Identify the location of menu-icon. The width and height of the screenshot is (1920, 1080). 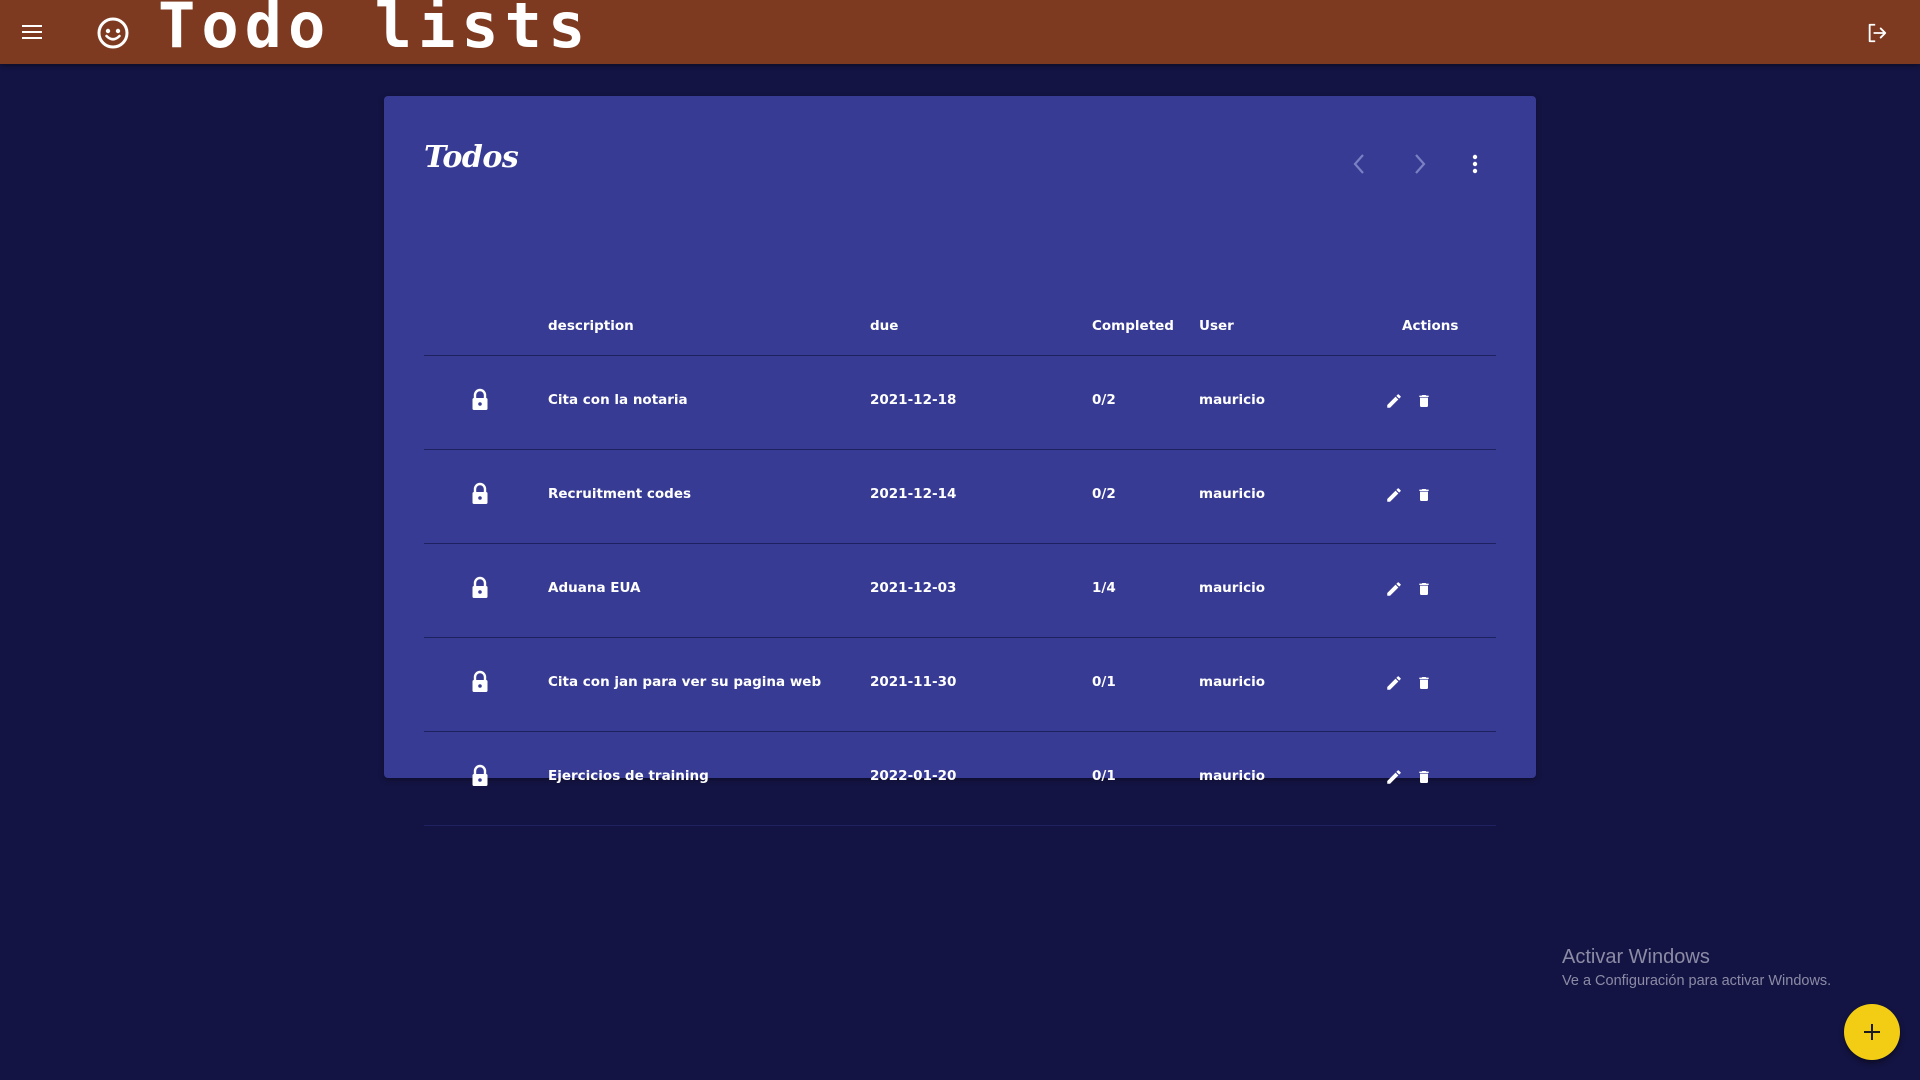
(32, 32).